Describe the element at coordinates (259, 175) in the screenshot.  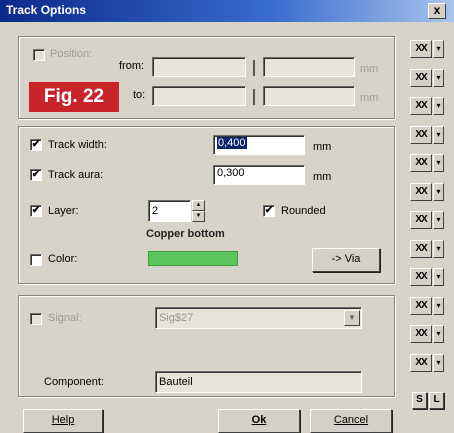
I see `track-aura-field: 0,300` at that location.